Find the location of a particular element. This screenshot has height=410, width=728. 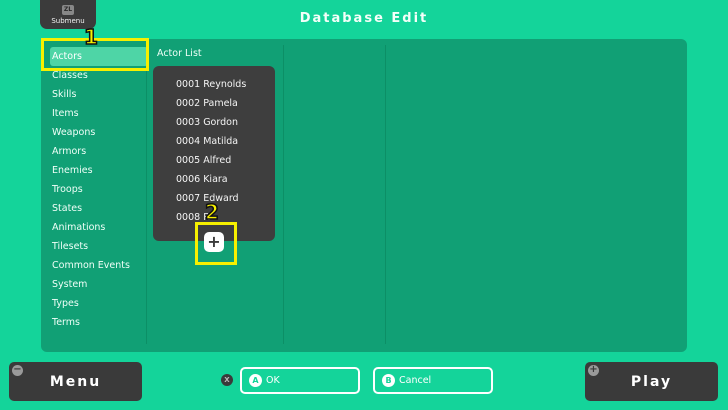

category-item-enemies: Enemies is located at coordinates (99, 170).